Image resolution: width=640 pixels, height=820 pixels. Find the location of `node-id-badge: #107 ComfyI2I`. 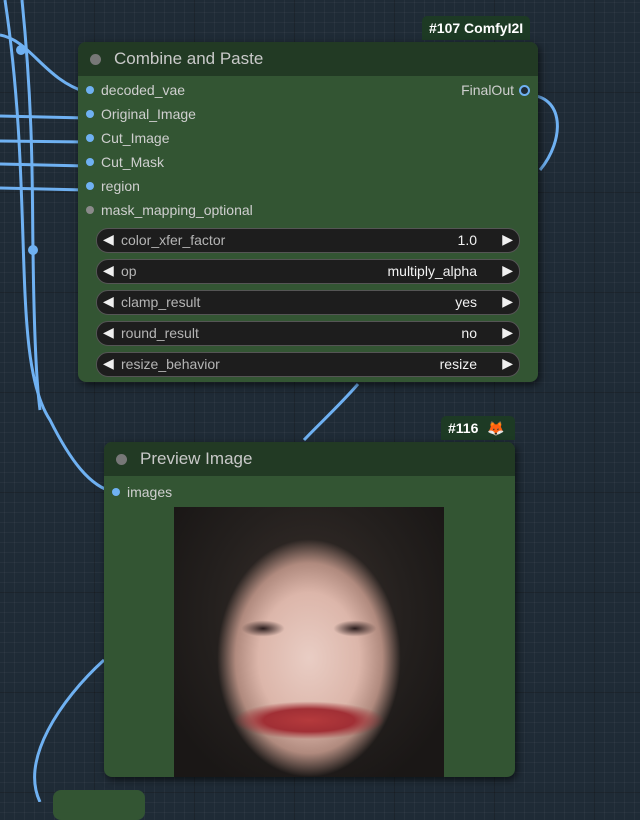

node-id-badge: #107 ComfyI2I is located at coordinates (476, 28).